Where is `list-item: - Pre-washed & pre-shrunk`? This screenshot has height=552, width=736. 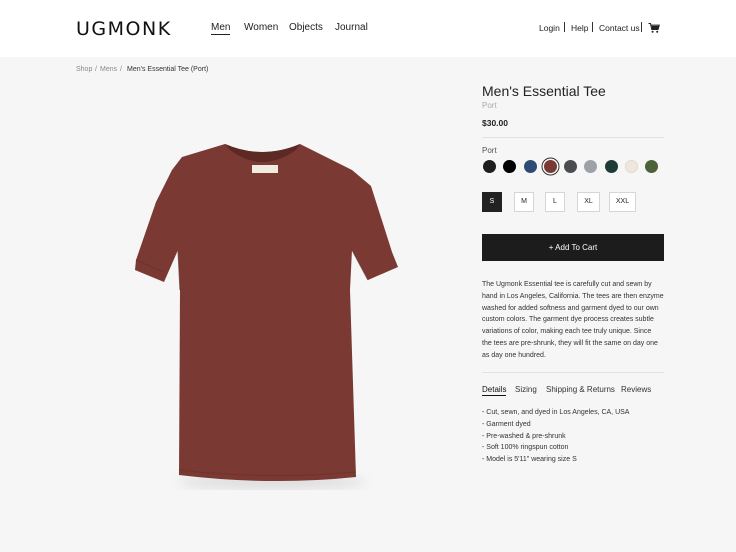
list-item: - Pre-washed & pre-shrunk is located at coordinates (524, 436).